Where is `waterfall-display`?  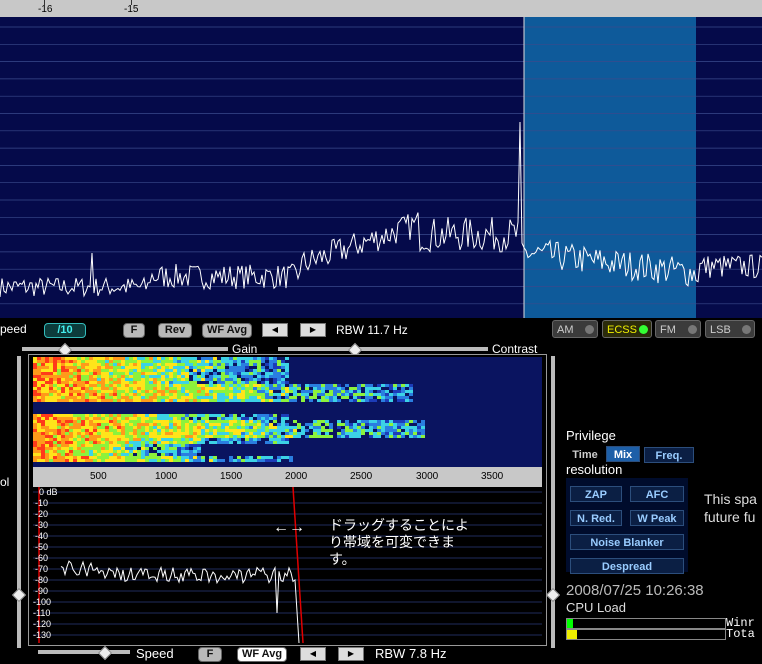
waterfall-display is located at coordinates (287, 412).